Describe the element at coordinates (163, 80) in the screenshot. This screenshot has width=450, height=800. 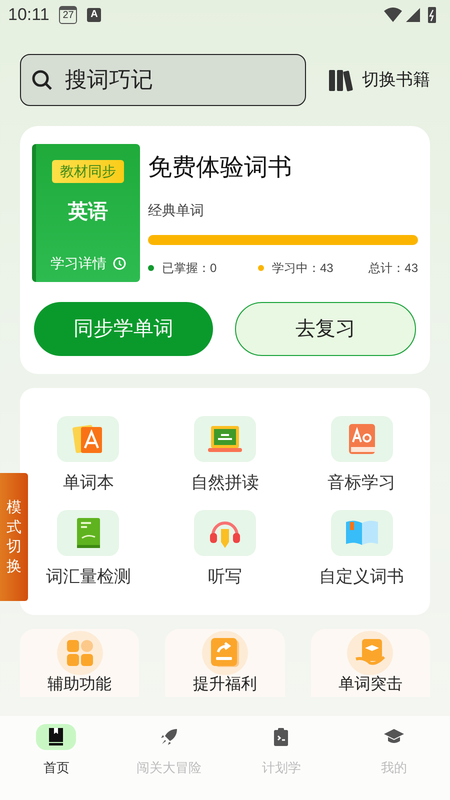
I see `search-field: 搜词巧记` at that location.